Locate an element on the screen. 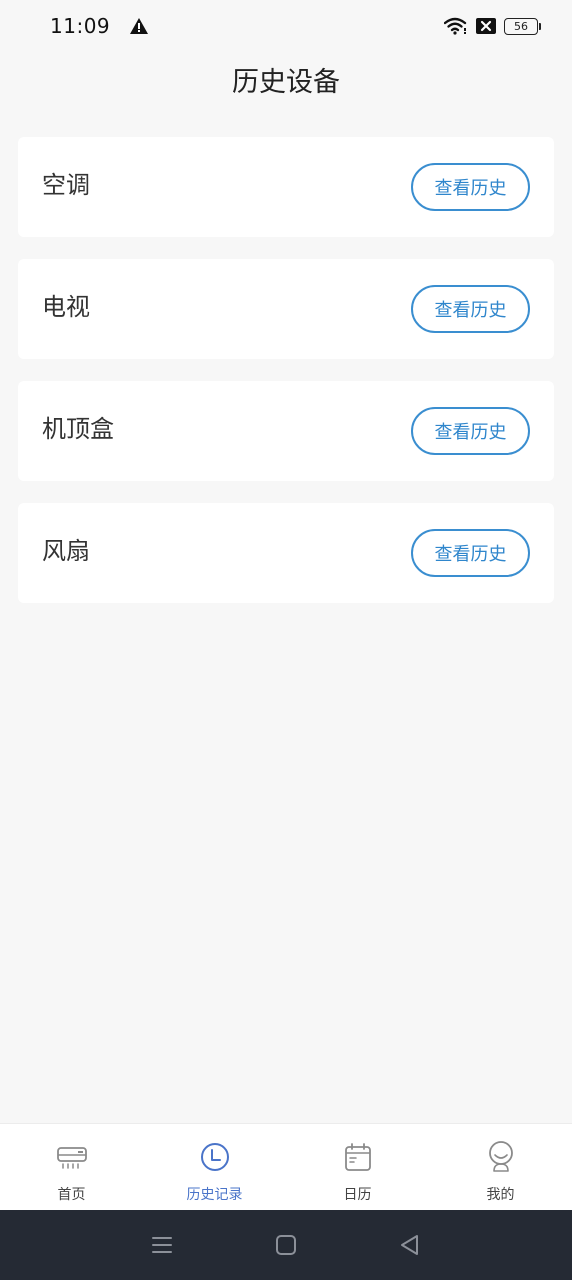 The image size is (572, 1280). profile-icon is located at coordinates (500, 1156).